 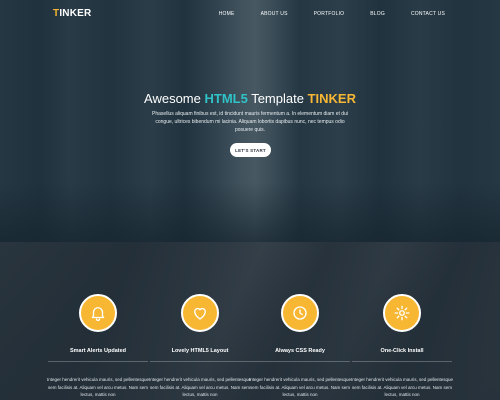 I want to click on nav-home: HOME, so click(x=227, y=14).